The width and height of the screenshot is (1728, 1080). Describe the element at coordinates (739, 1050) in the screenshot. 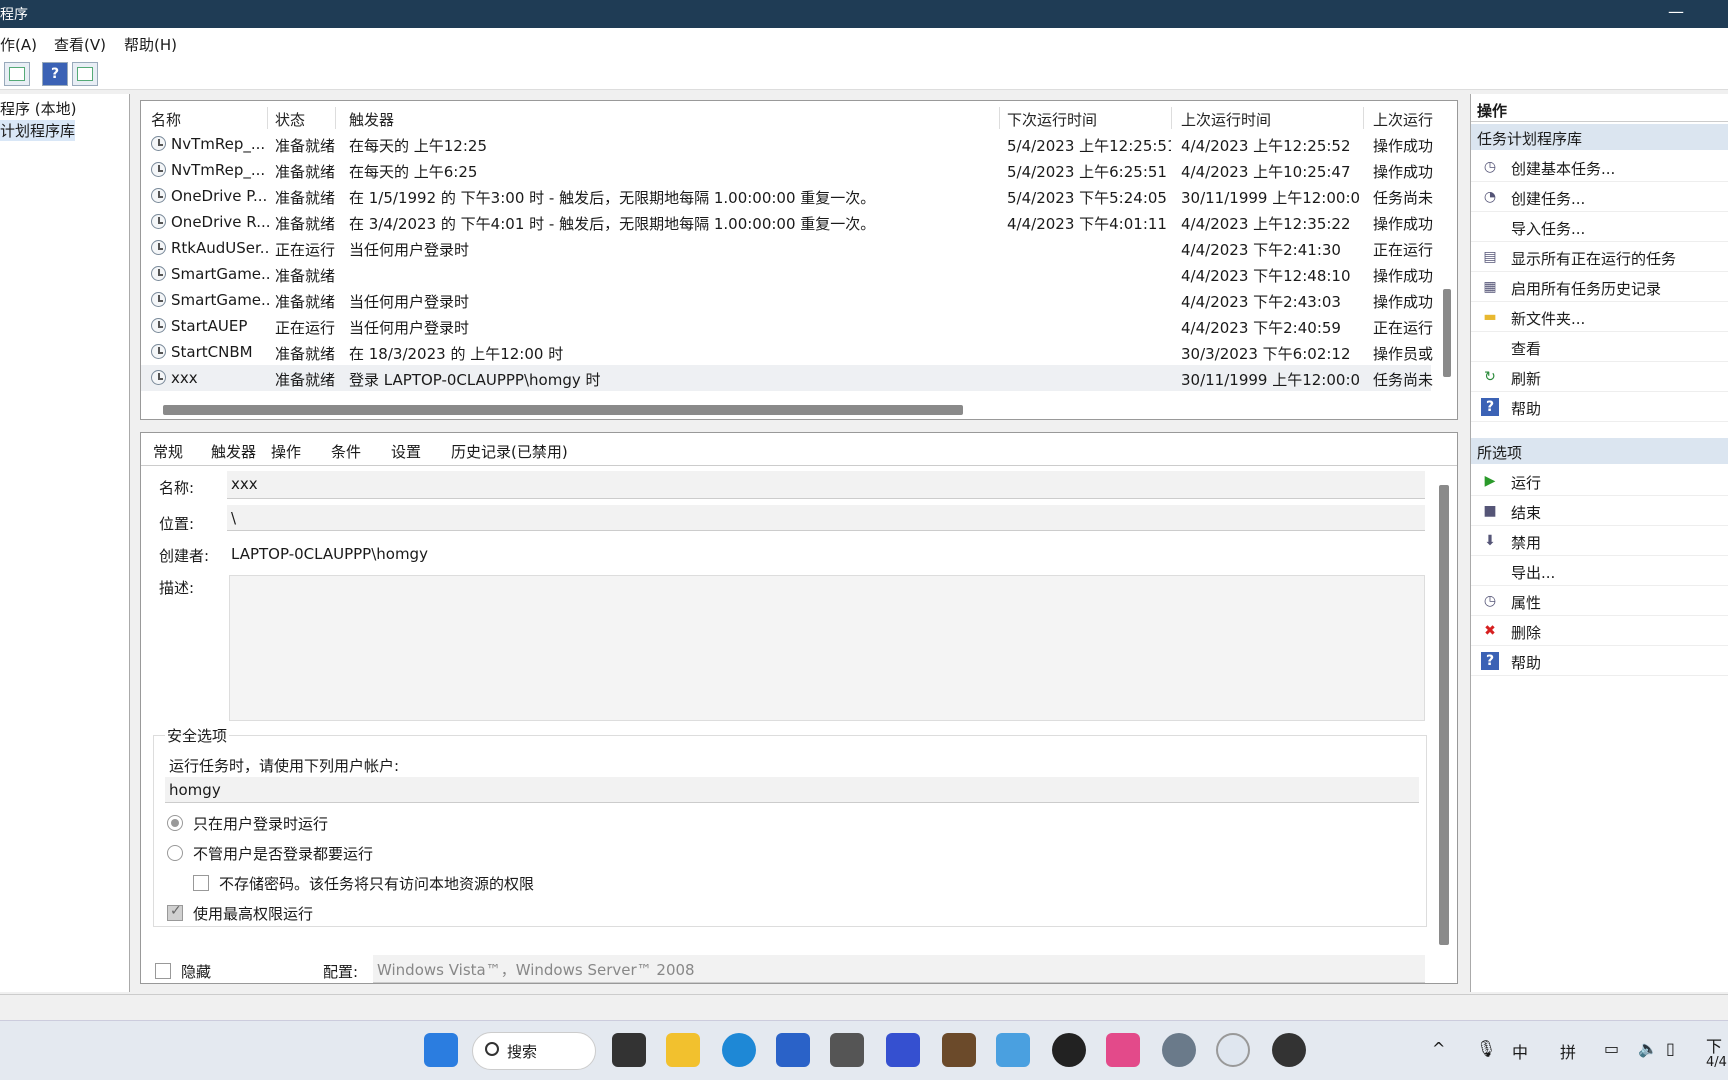

I see `edge-icon` at that location.